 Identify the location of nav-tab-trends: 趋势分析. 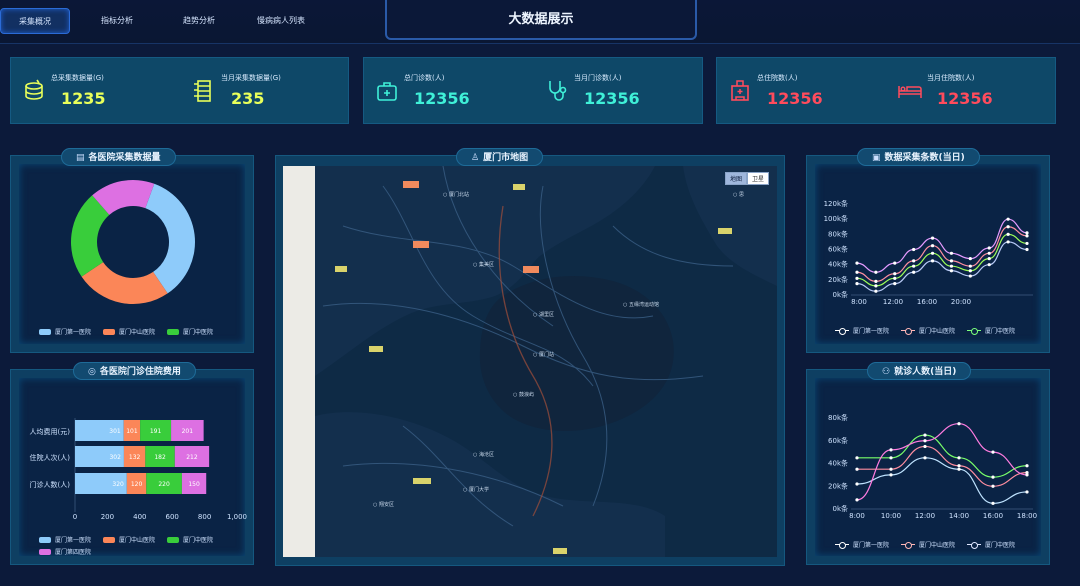
(199, 21).